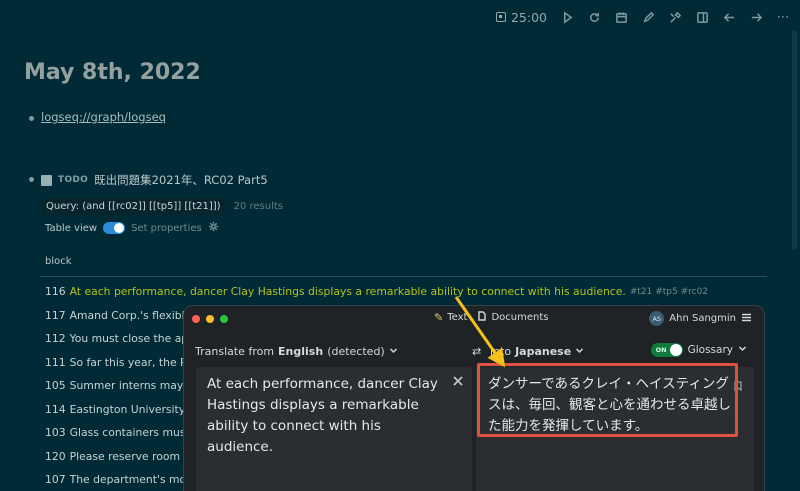 The width and height of the screenshot is (800, 491). Describe the element at coordinates (648, 17) in the screenshot. I see `edit-icon` at that location.